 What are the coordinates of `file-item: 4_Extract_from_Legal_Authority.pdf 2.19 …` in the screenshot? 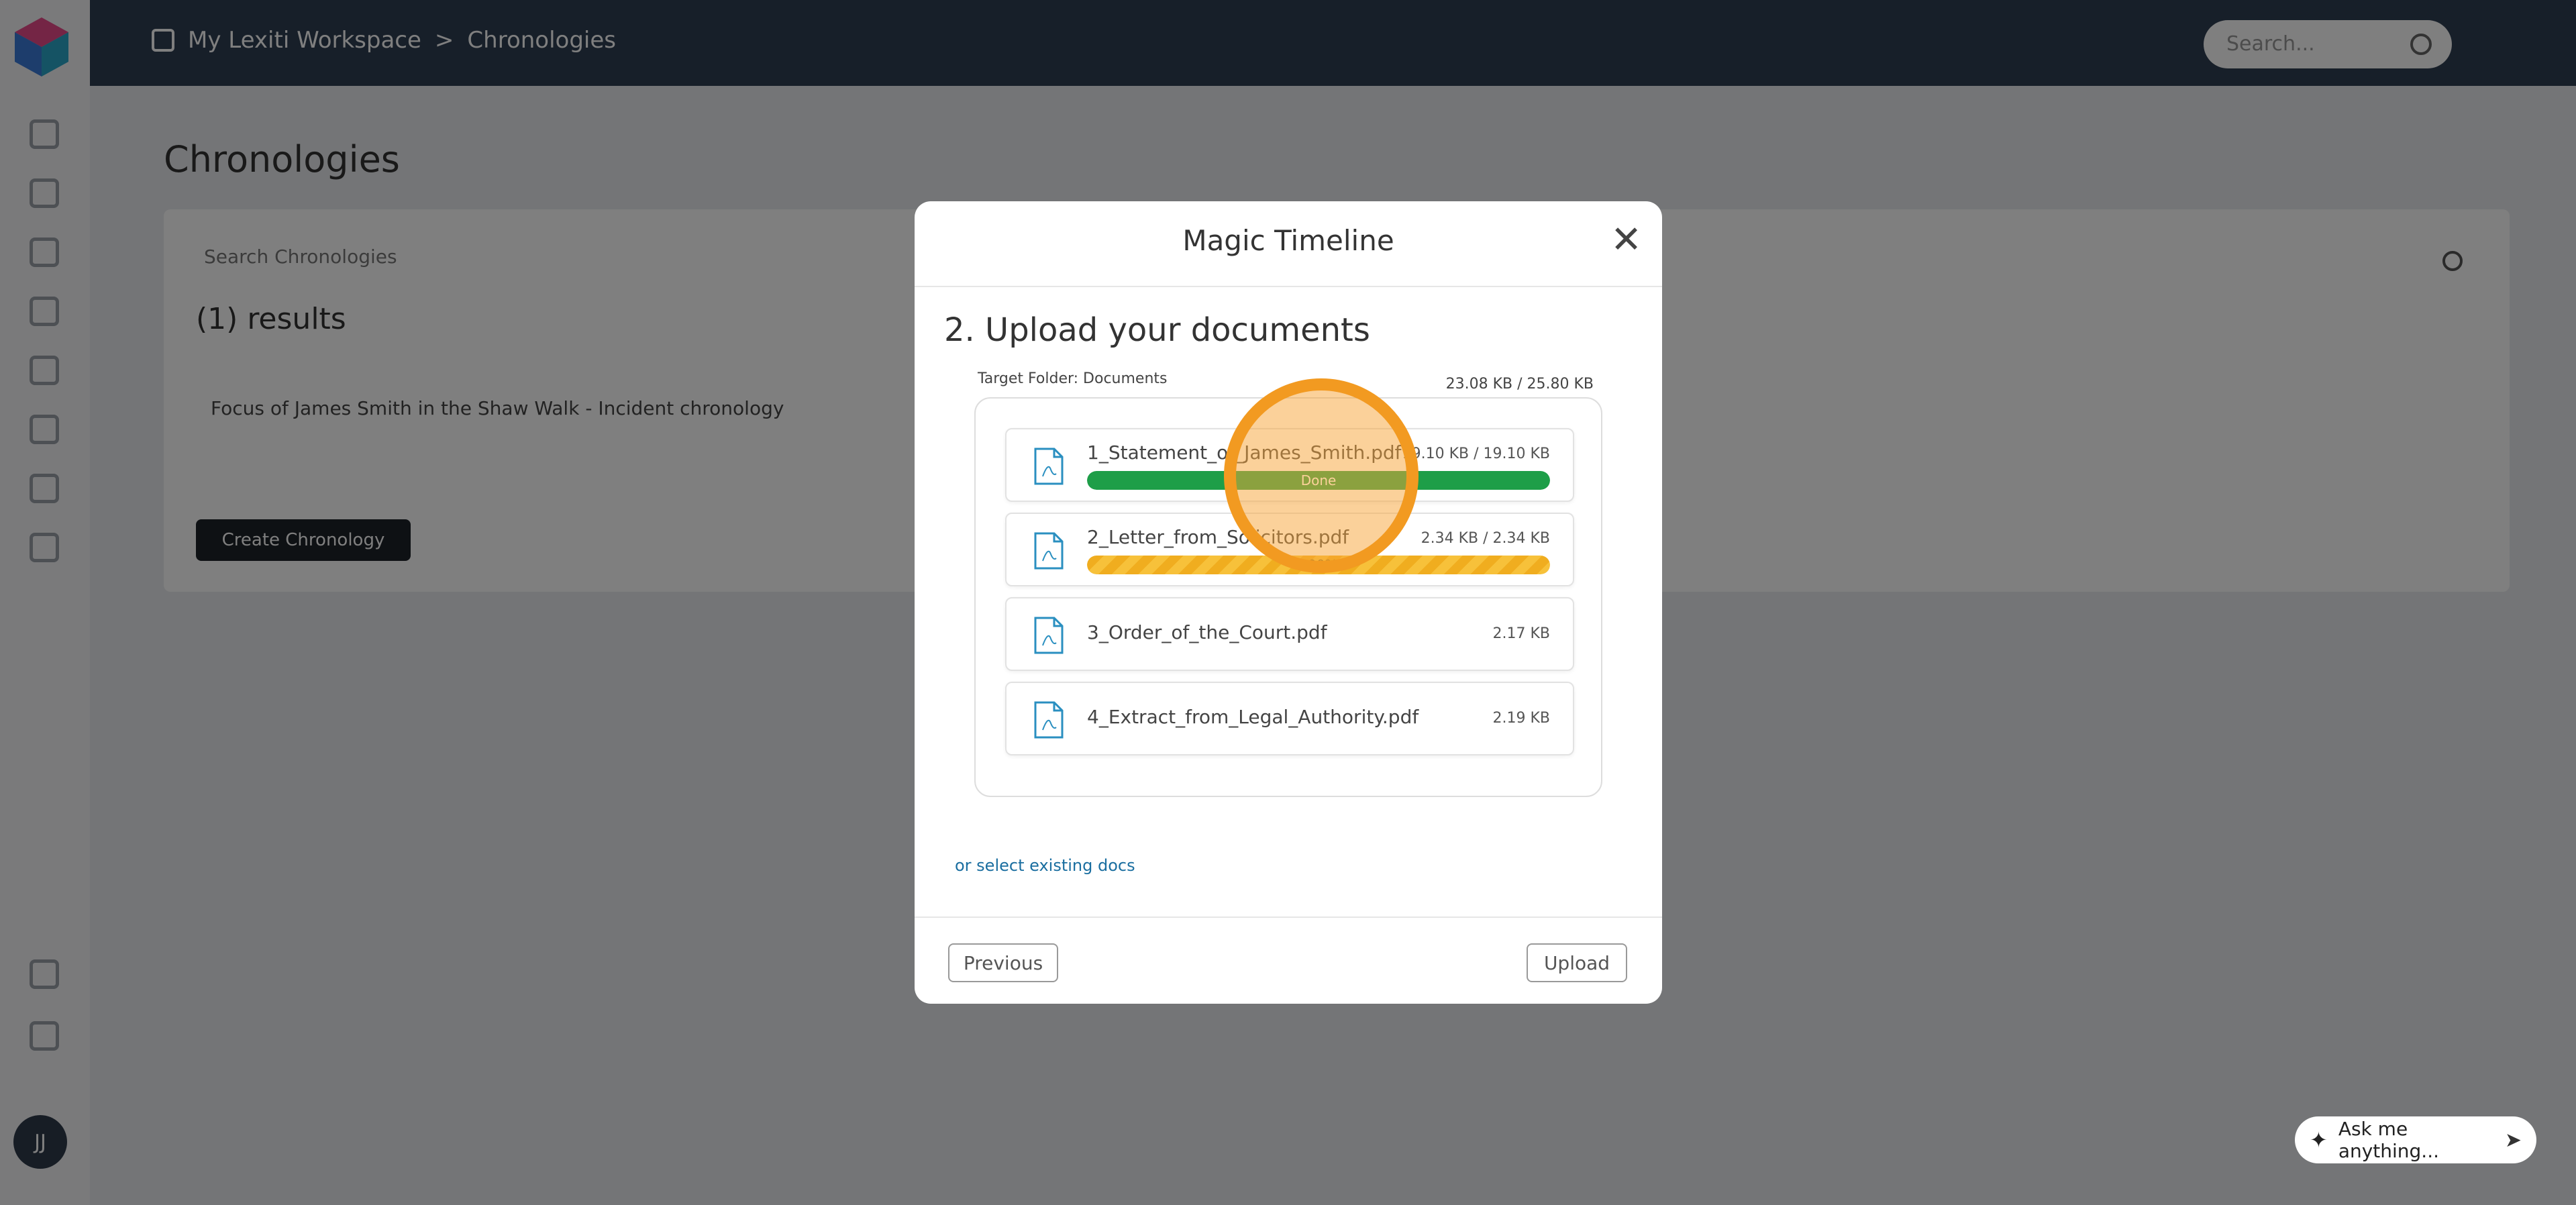 It's located at (1289, 718).